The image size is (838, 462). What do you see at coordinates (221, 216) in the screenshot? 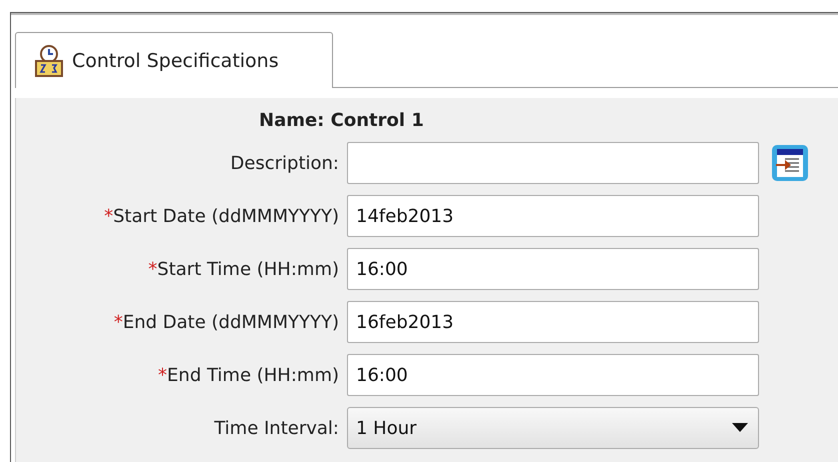
I see `field-label: *Start Date (ddMMMYYYY)` at bounding box center [221, 216].